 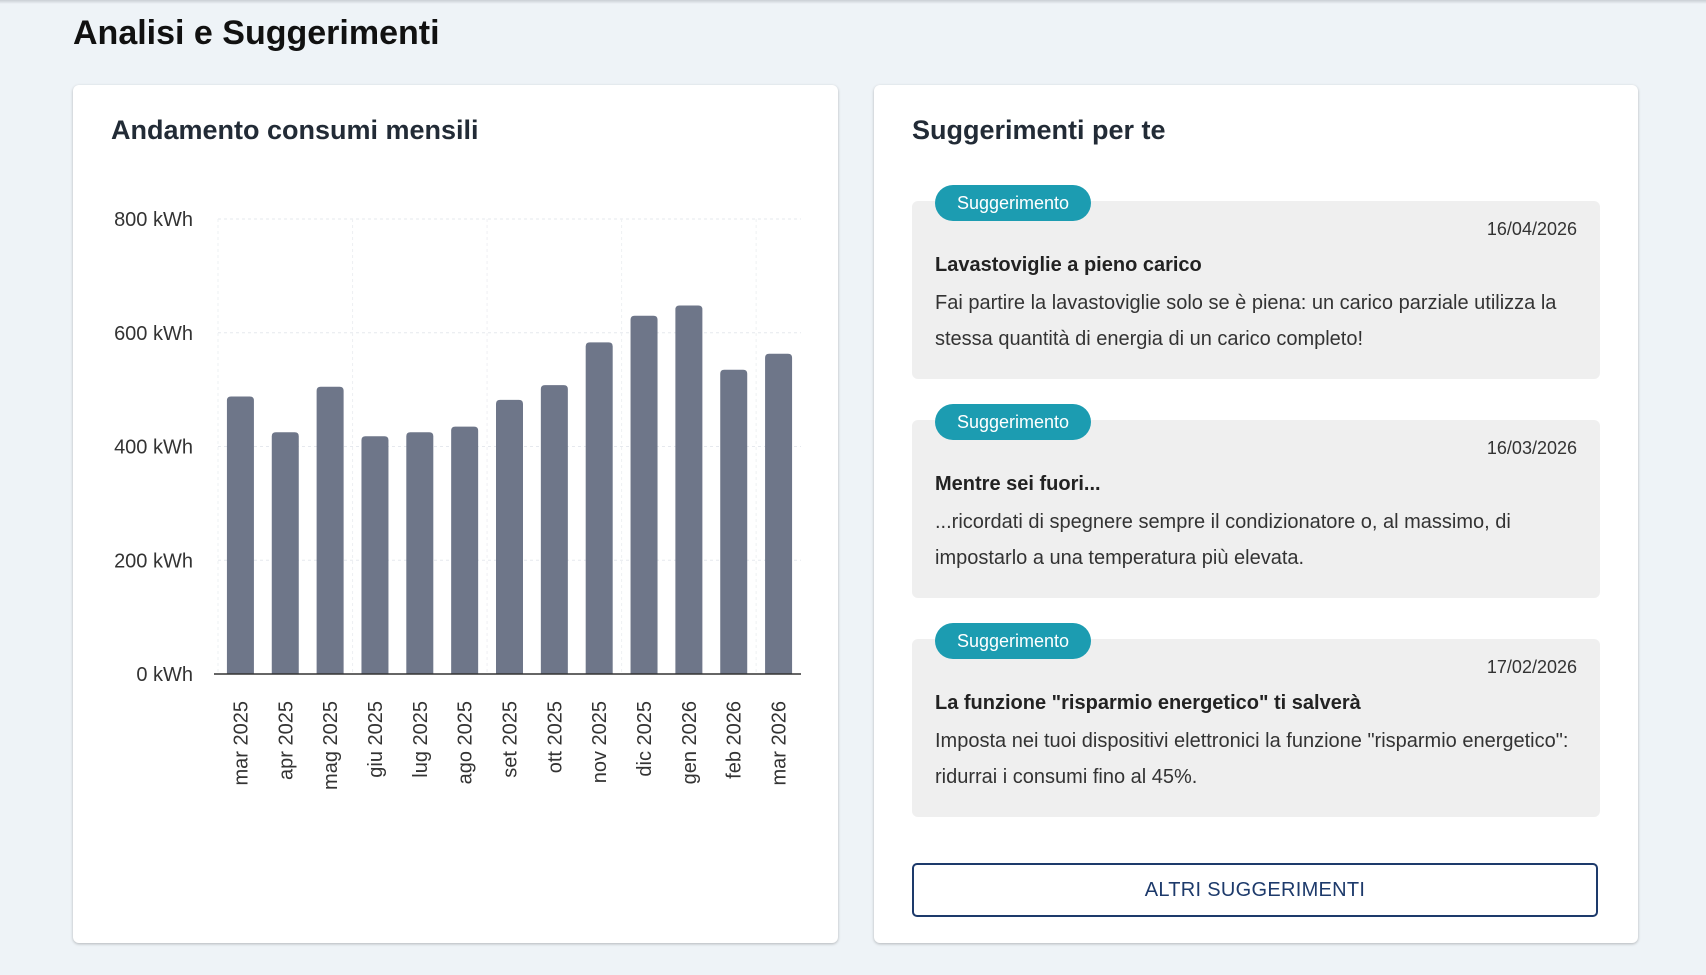 I want to click on y-tick-label: 600 kWh, so click(x=153, y=334).